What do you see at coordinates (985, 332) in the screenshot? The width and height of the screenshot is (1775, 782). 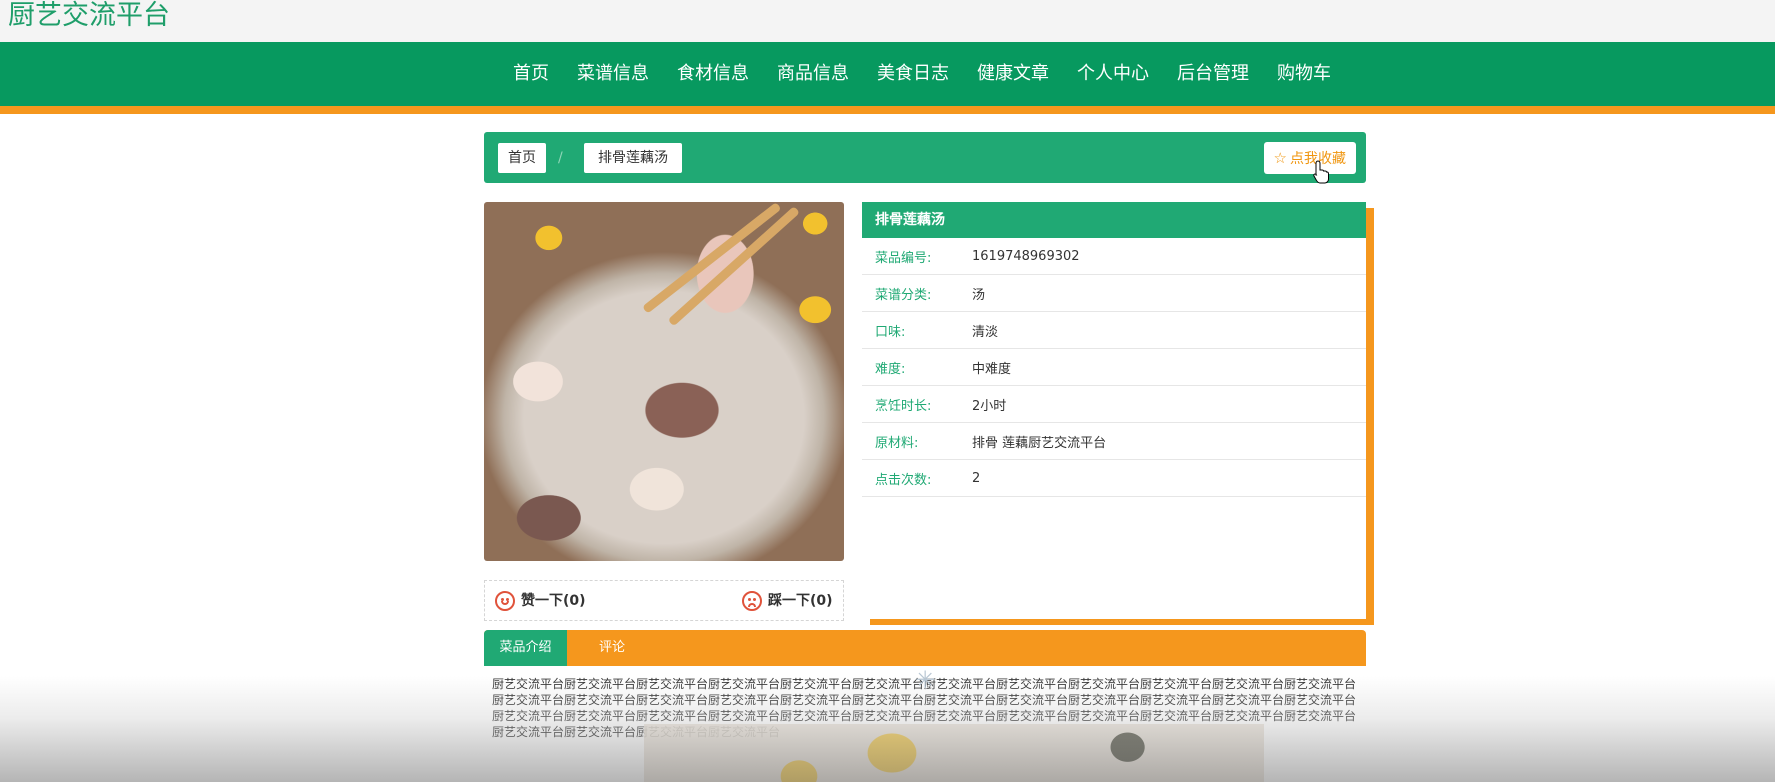 I see `info-value: 清淡` at bounding box center [985, 332].